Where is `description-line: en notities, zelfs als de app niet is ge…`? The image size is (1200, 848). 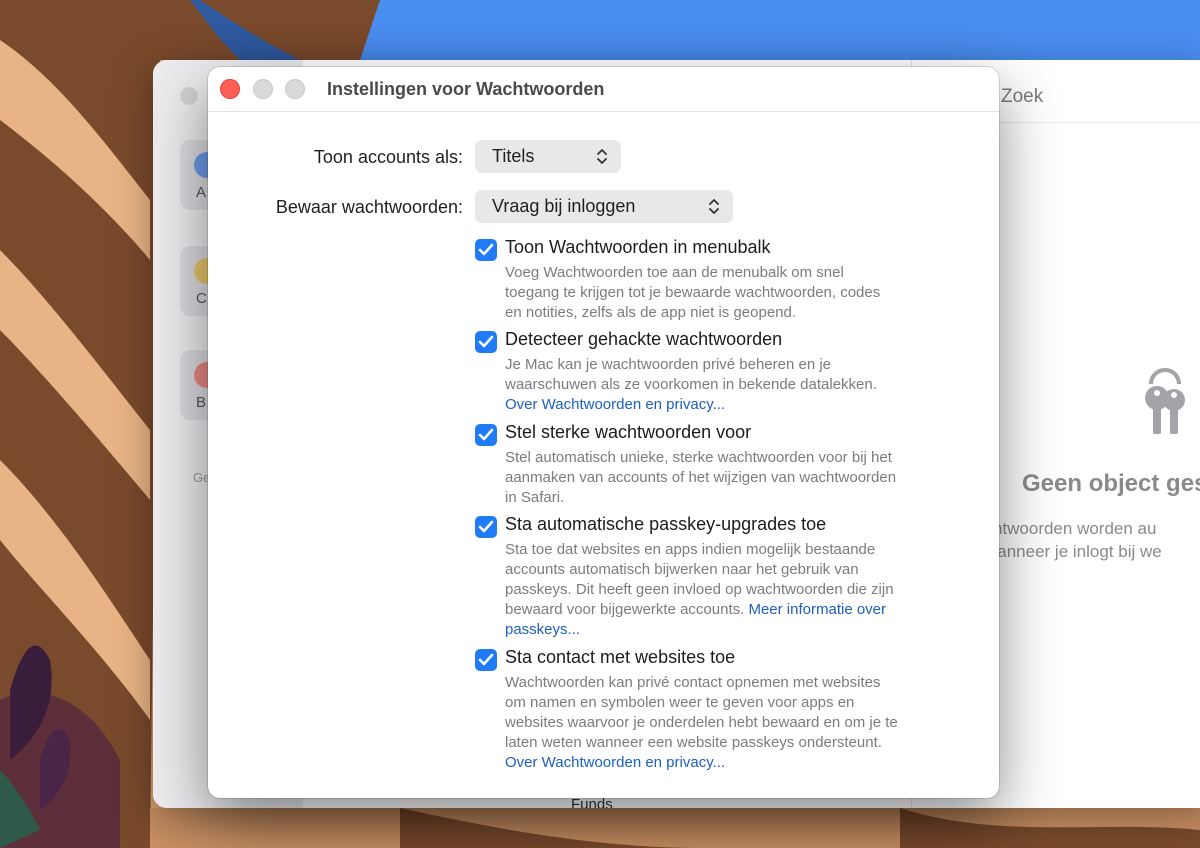 description-line: en notities, zelfs als de app niet is ge… is located at coordinates (651, 312).